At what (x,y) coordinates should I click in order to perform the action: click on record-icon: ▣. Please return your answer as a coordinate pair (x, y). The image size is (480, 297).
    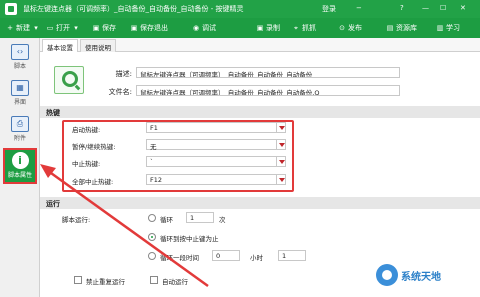
    Looking at the image, I should click on (260, 28).